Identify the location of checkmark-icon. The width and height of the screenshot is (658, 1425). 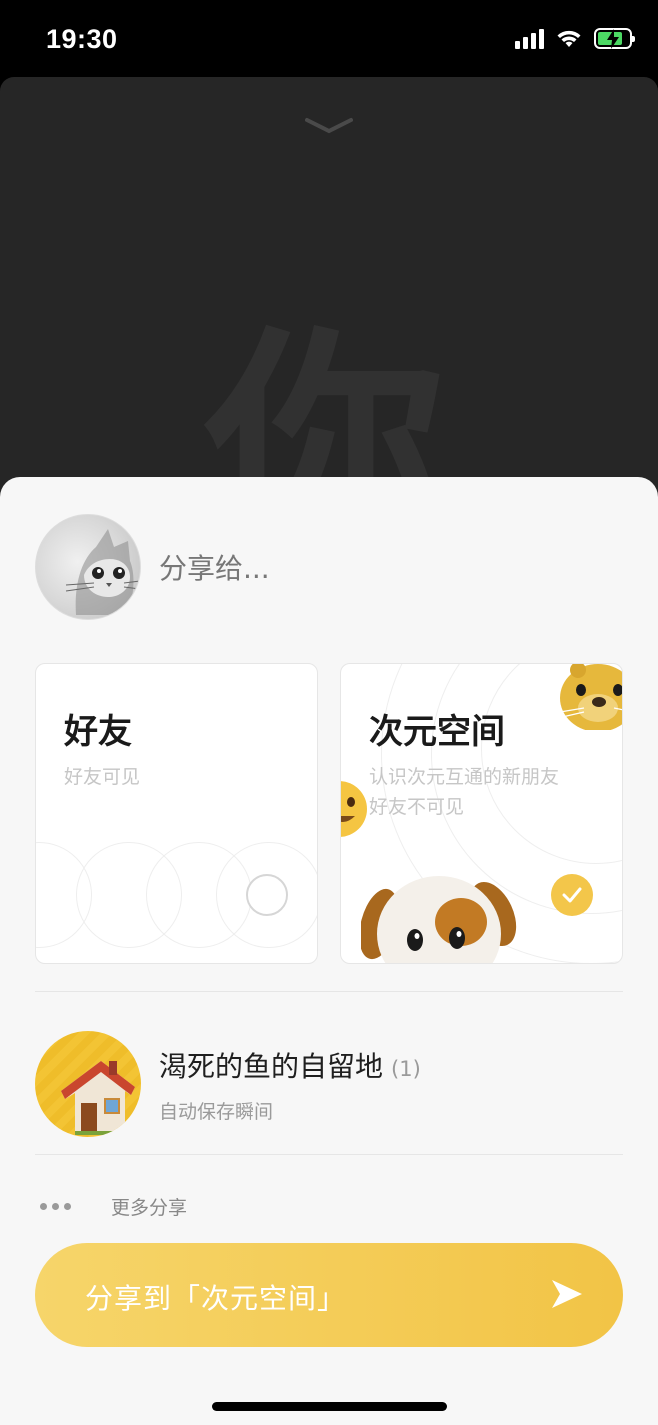
(572, 895).